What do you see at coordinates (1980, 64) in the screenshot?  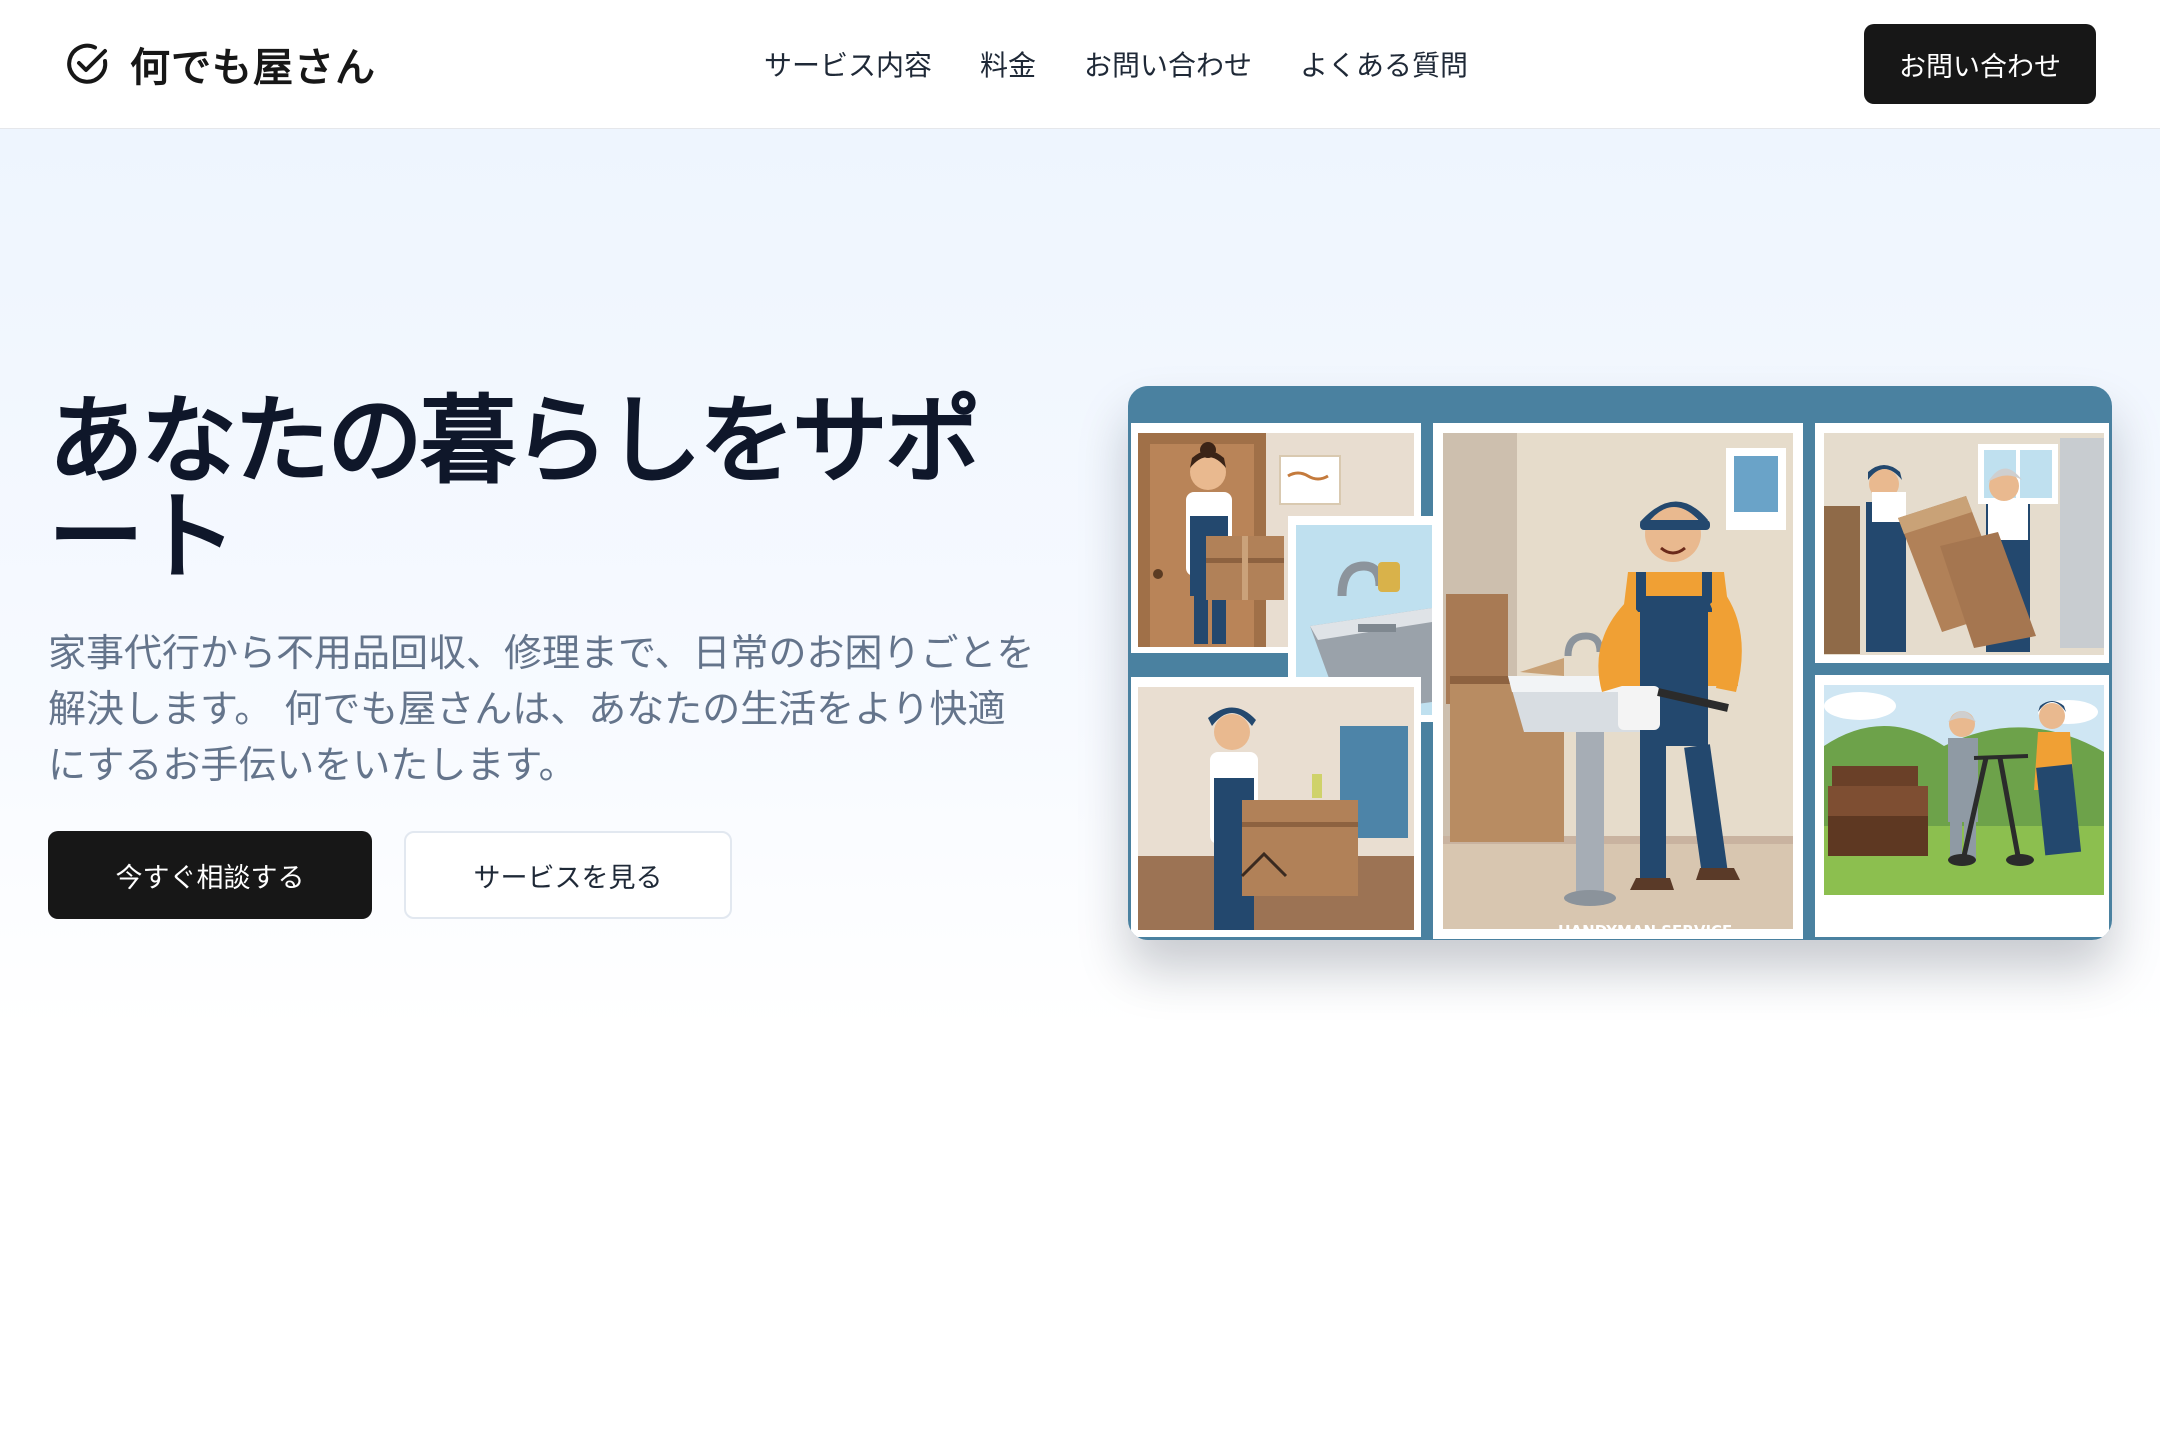 I see `header-contact-button: お問い合わせ` at bounding box center [1980, 64].